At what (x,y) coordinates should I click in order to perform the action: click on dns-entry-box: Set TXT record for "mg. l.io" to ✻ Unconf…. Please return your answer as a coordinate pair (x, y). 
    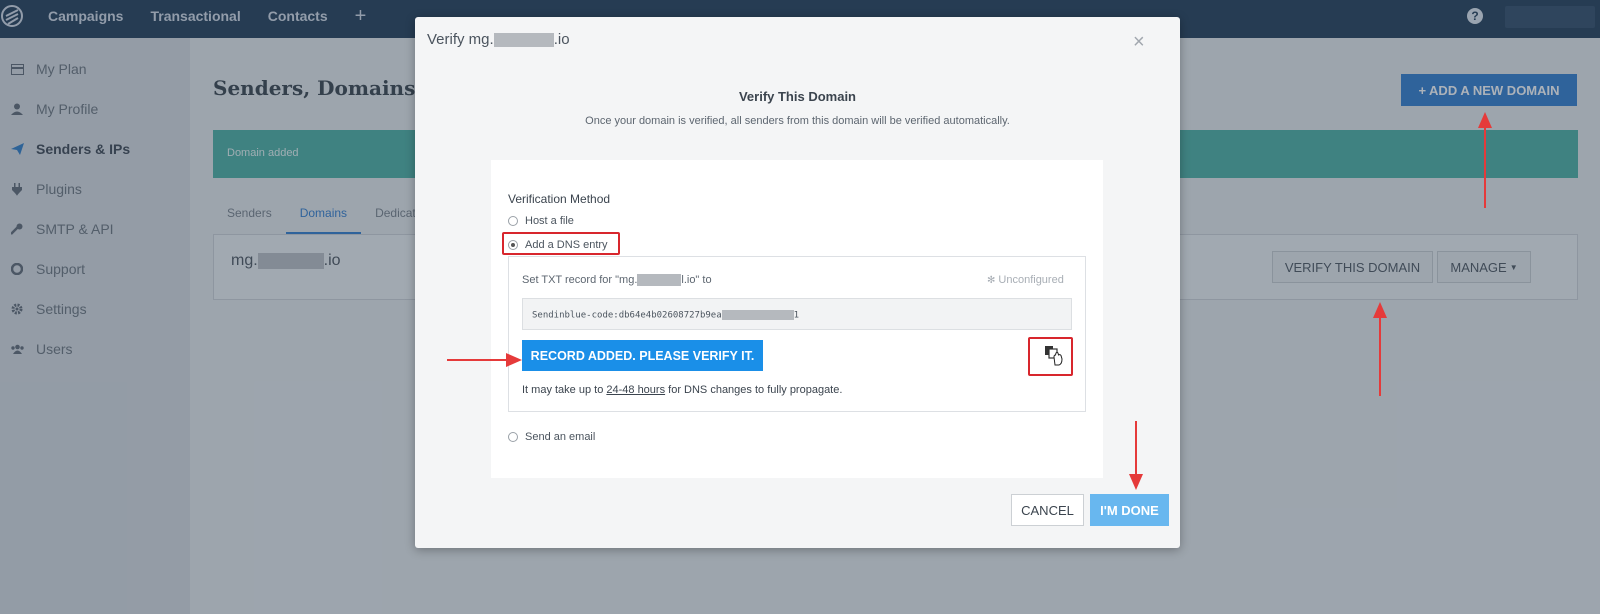
    Looking at the image, I should click on (797, 334).